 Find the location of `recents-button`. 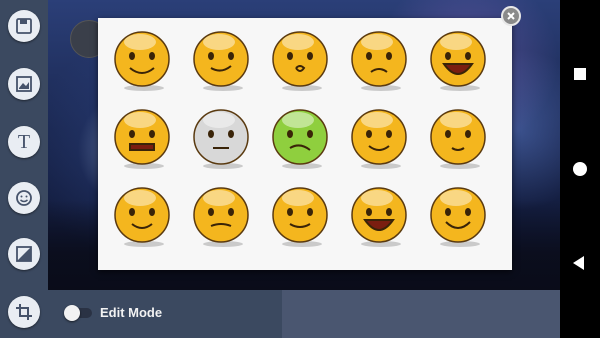

recents-button is located at coordinates (580, 74).